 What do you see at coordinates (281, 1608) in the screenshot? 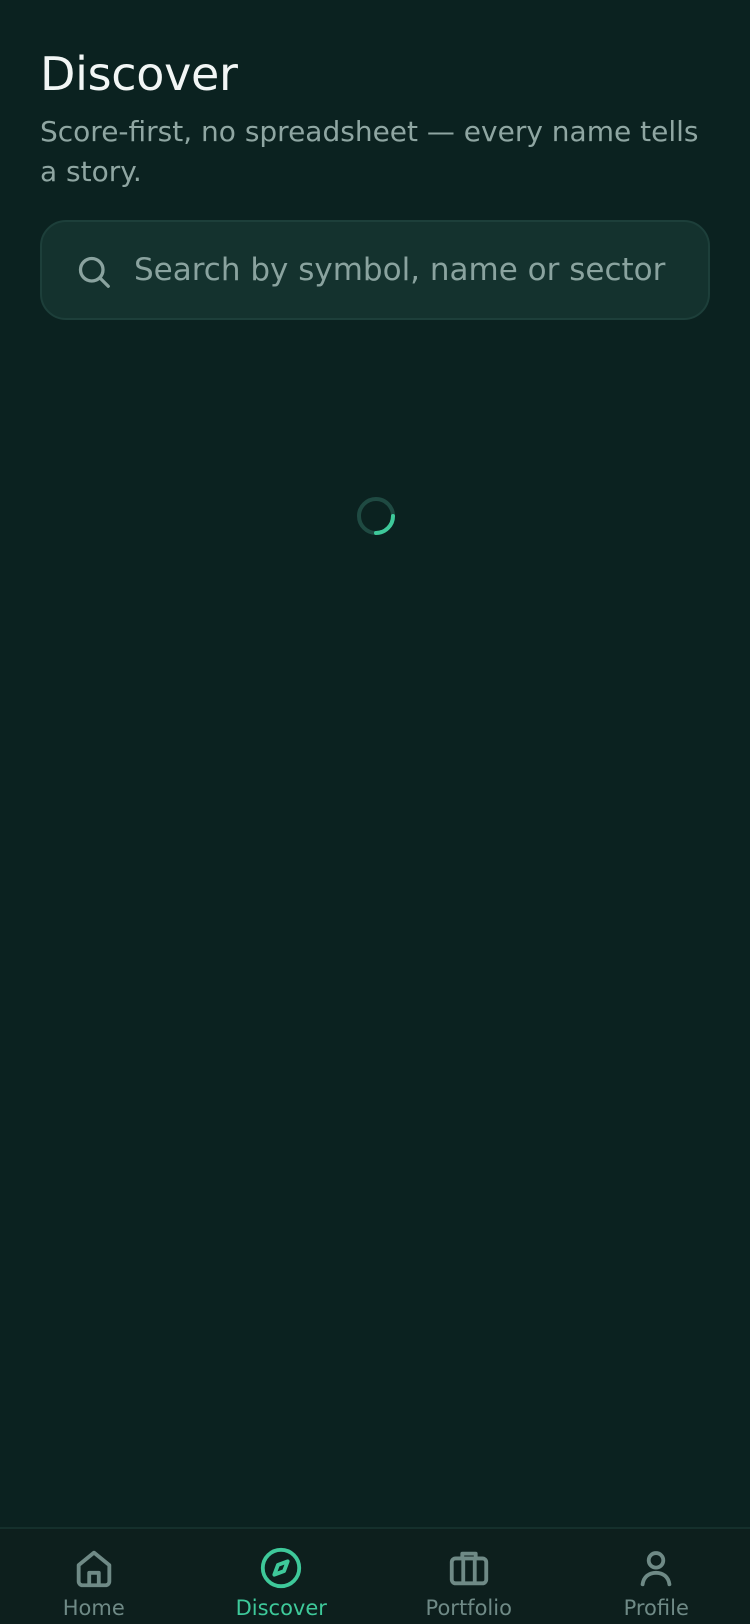
I see `tab-discover-label: Discover` at bounding box center [281, 1608].